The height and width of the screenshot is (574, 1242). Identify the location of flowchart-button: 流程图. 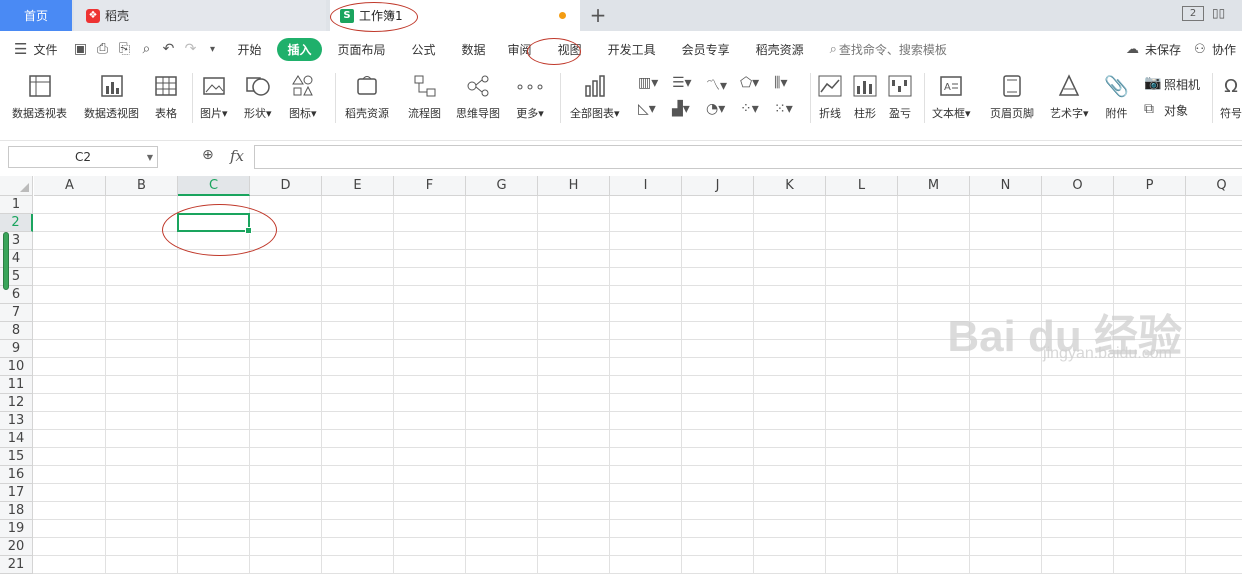
(424, 97).